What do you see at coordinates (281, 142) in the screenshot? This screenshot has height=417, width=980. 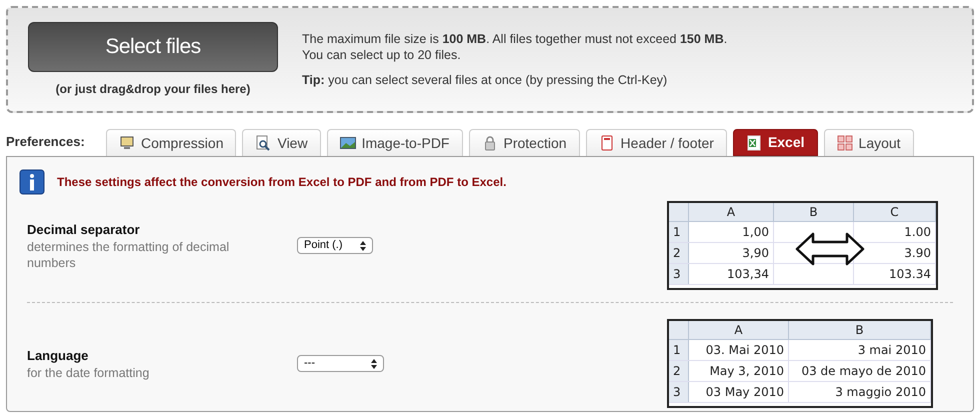 I see `tab: View` at bounding box center [281, 142].